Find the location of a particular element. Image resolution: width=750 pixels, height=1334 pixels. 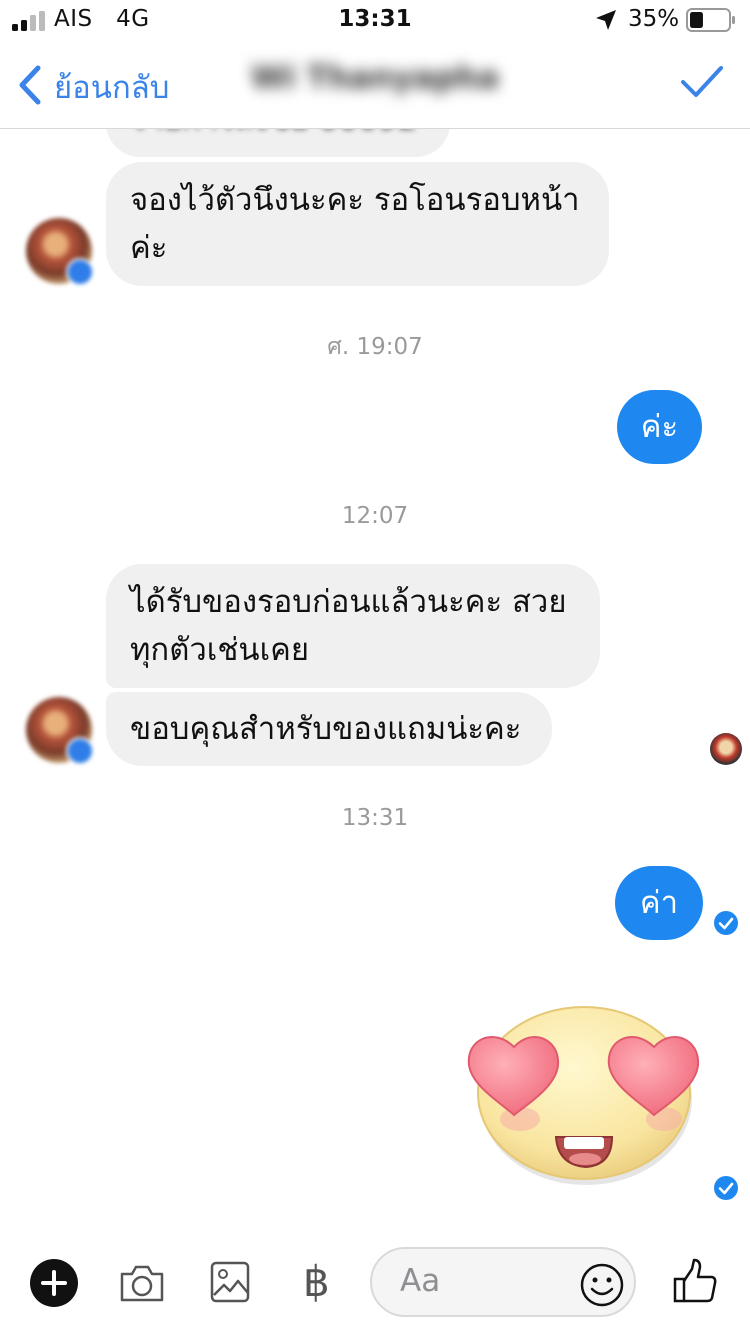

plus-icon is located at coordinates (54, 1283).